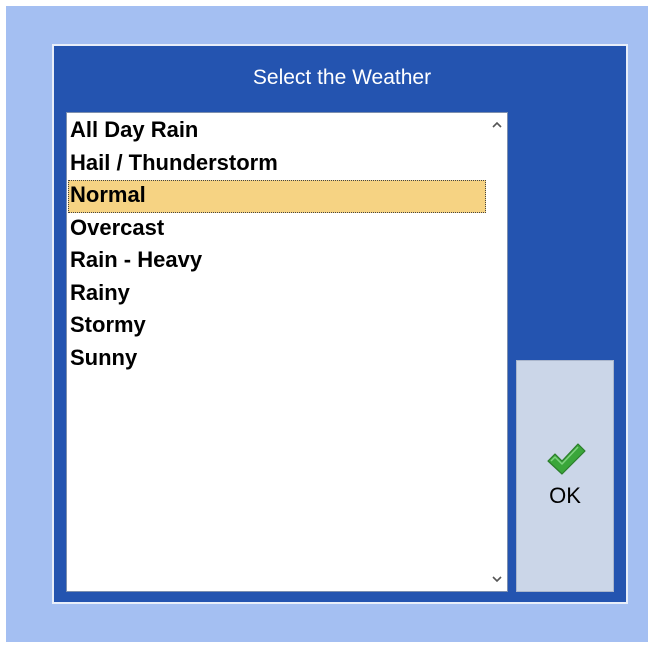 The image size is (654, 648). What do you see at coordinates (277, 164) in the screenshot?
I see `list-item: Hail / Thunderstorm` at bounding box center [277, 164].